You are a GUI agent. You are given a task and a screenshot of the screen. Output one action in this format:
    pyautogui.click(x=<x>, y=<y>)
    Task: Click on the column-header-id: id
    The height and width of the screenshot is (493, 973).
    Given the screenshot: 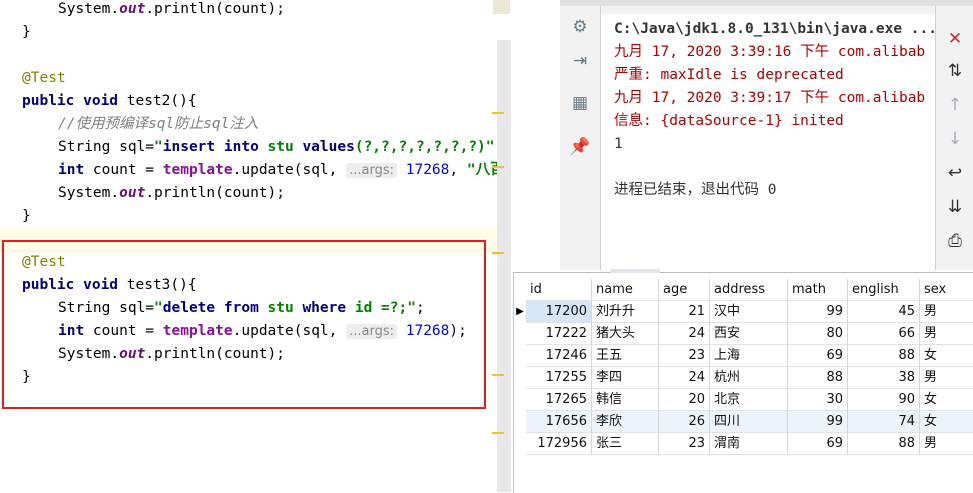 What is the action you would take?
    pyautogui.click(x=559, y=290)
    